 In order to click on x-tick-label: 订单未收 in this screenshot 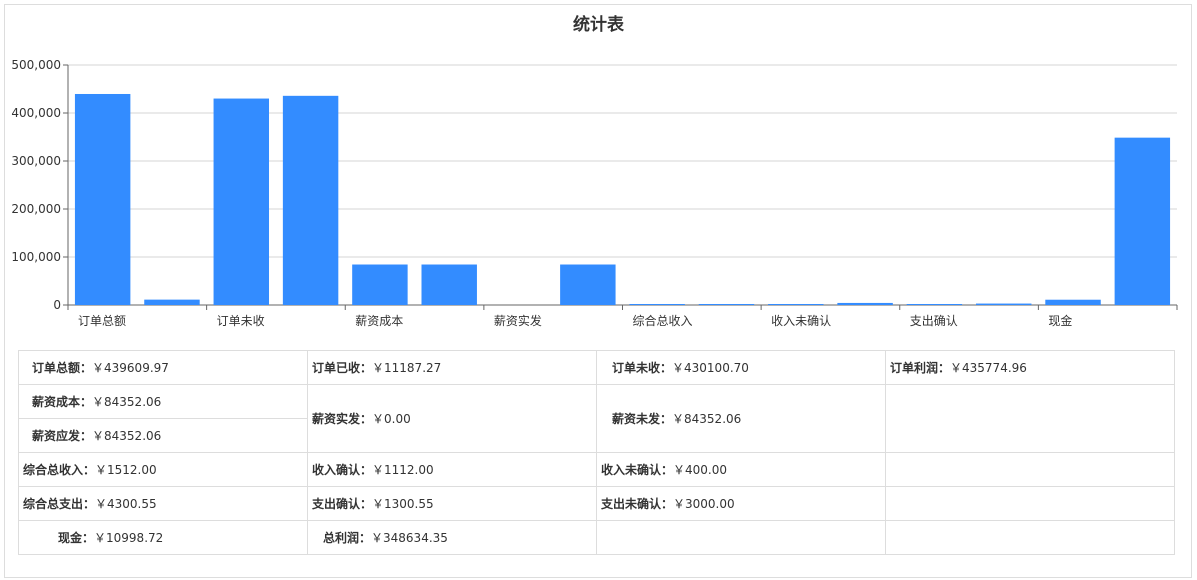, I will do `click(241, 321)`.